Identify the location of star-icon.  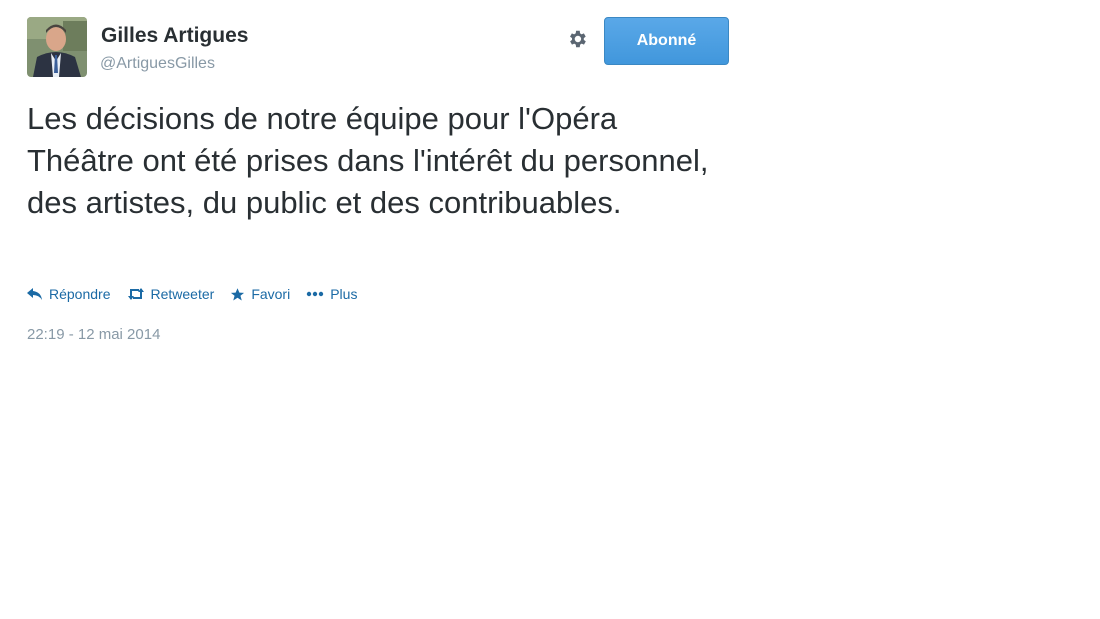
(238, 293).